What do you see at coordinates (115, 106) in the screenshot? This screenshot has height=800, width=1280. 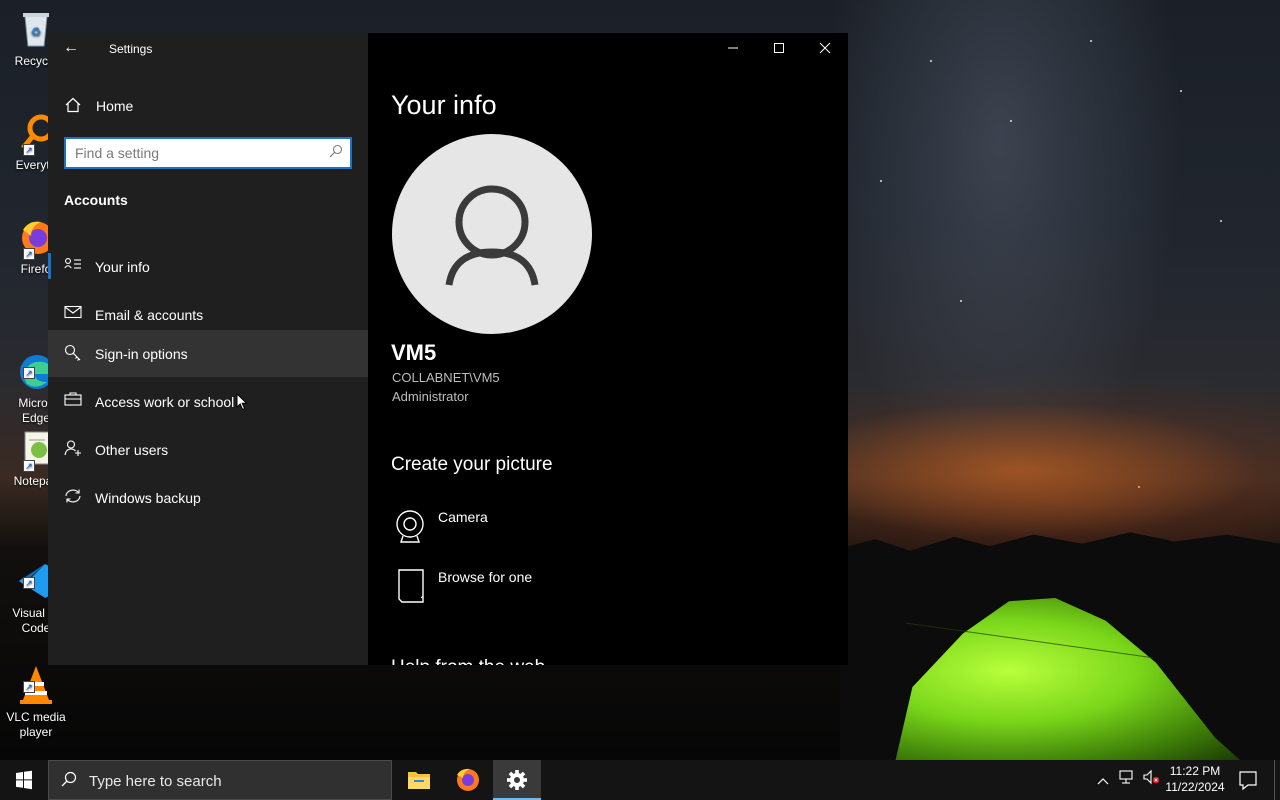 I see `nav-home-label: Home` at bounding box center [115, 106].